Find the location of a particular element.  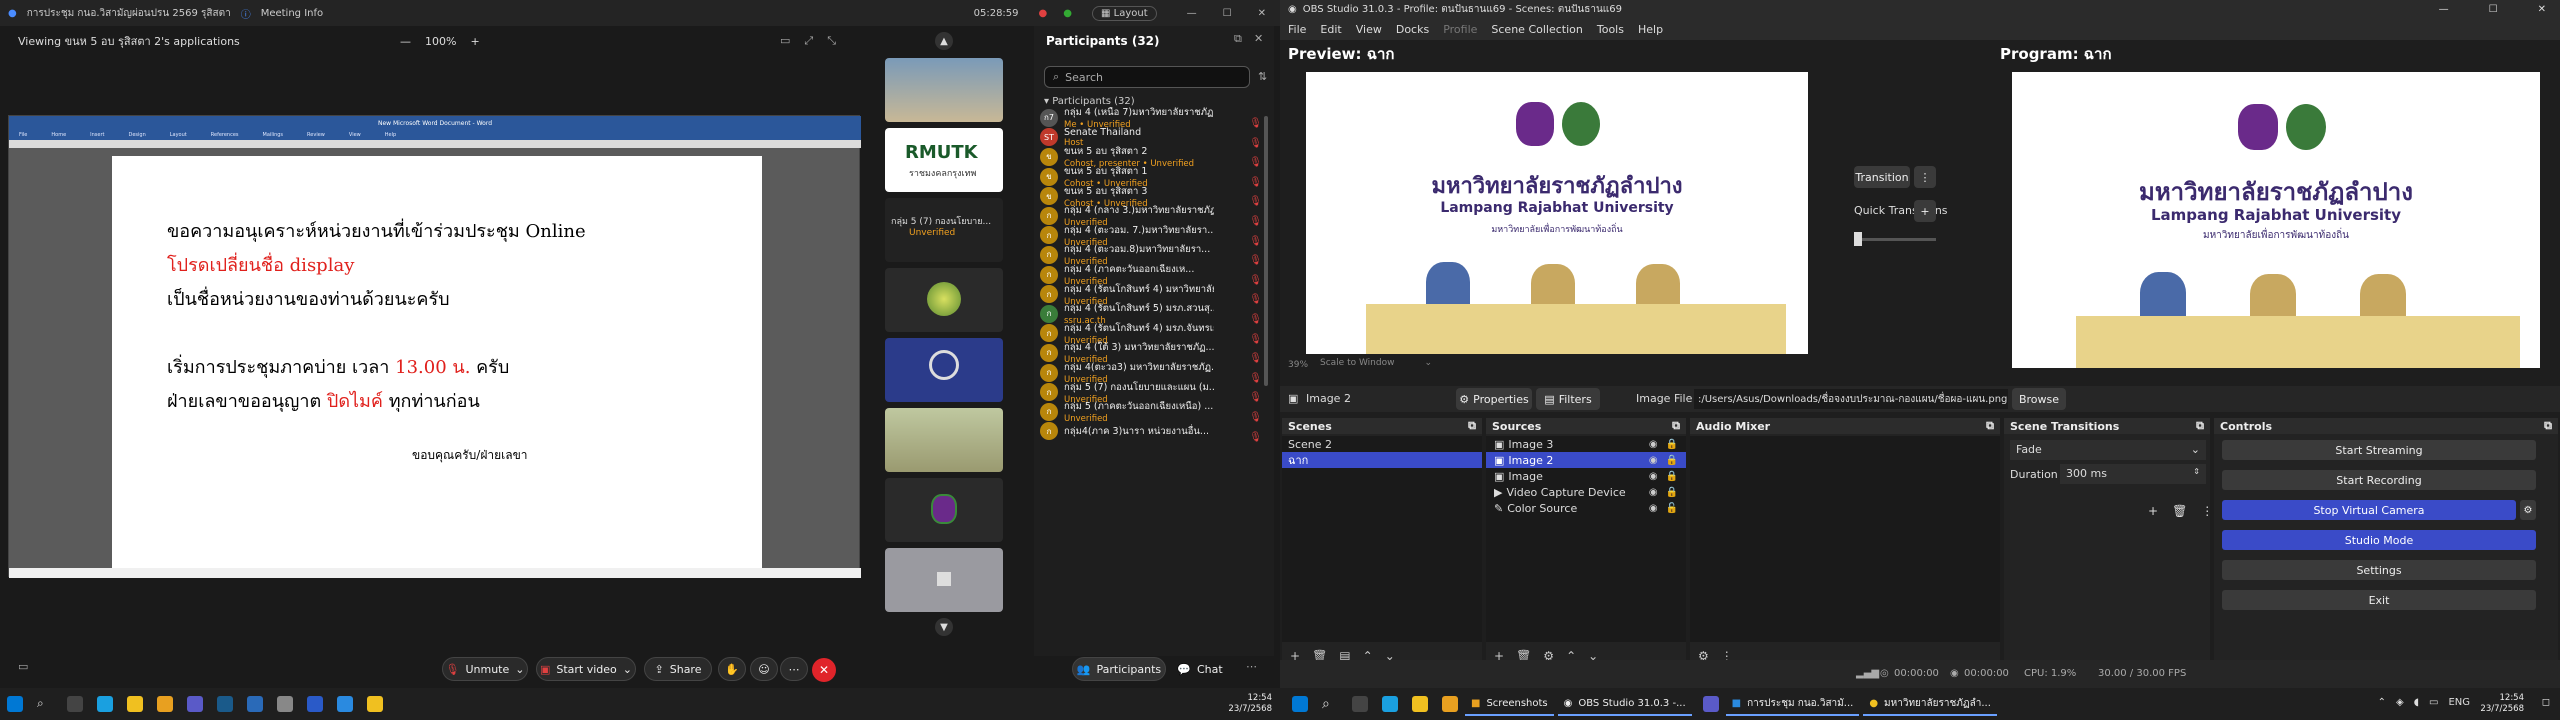

word-tab: Layout is located at coordinates (178, 135).